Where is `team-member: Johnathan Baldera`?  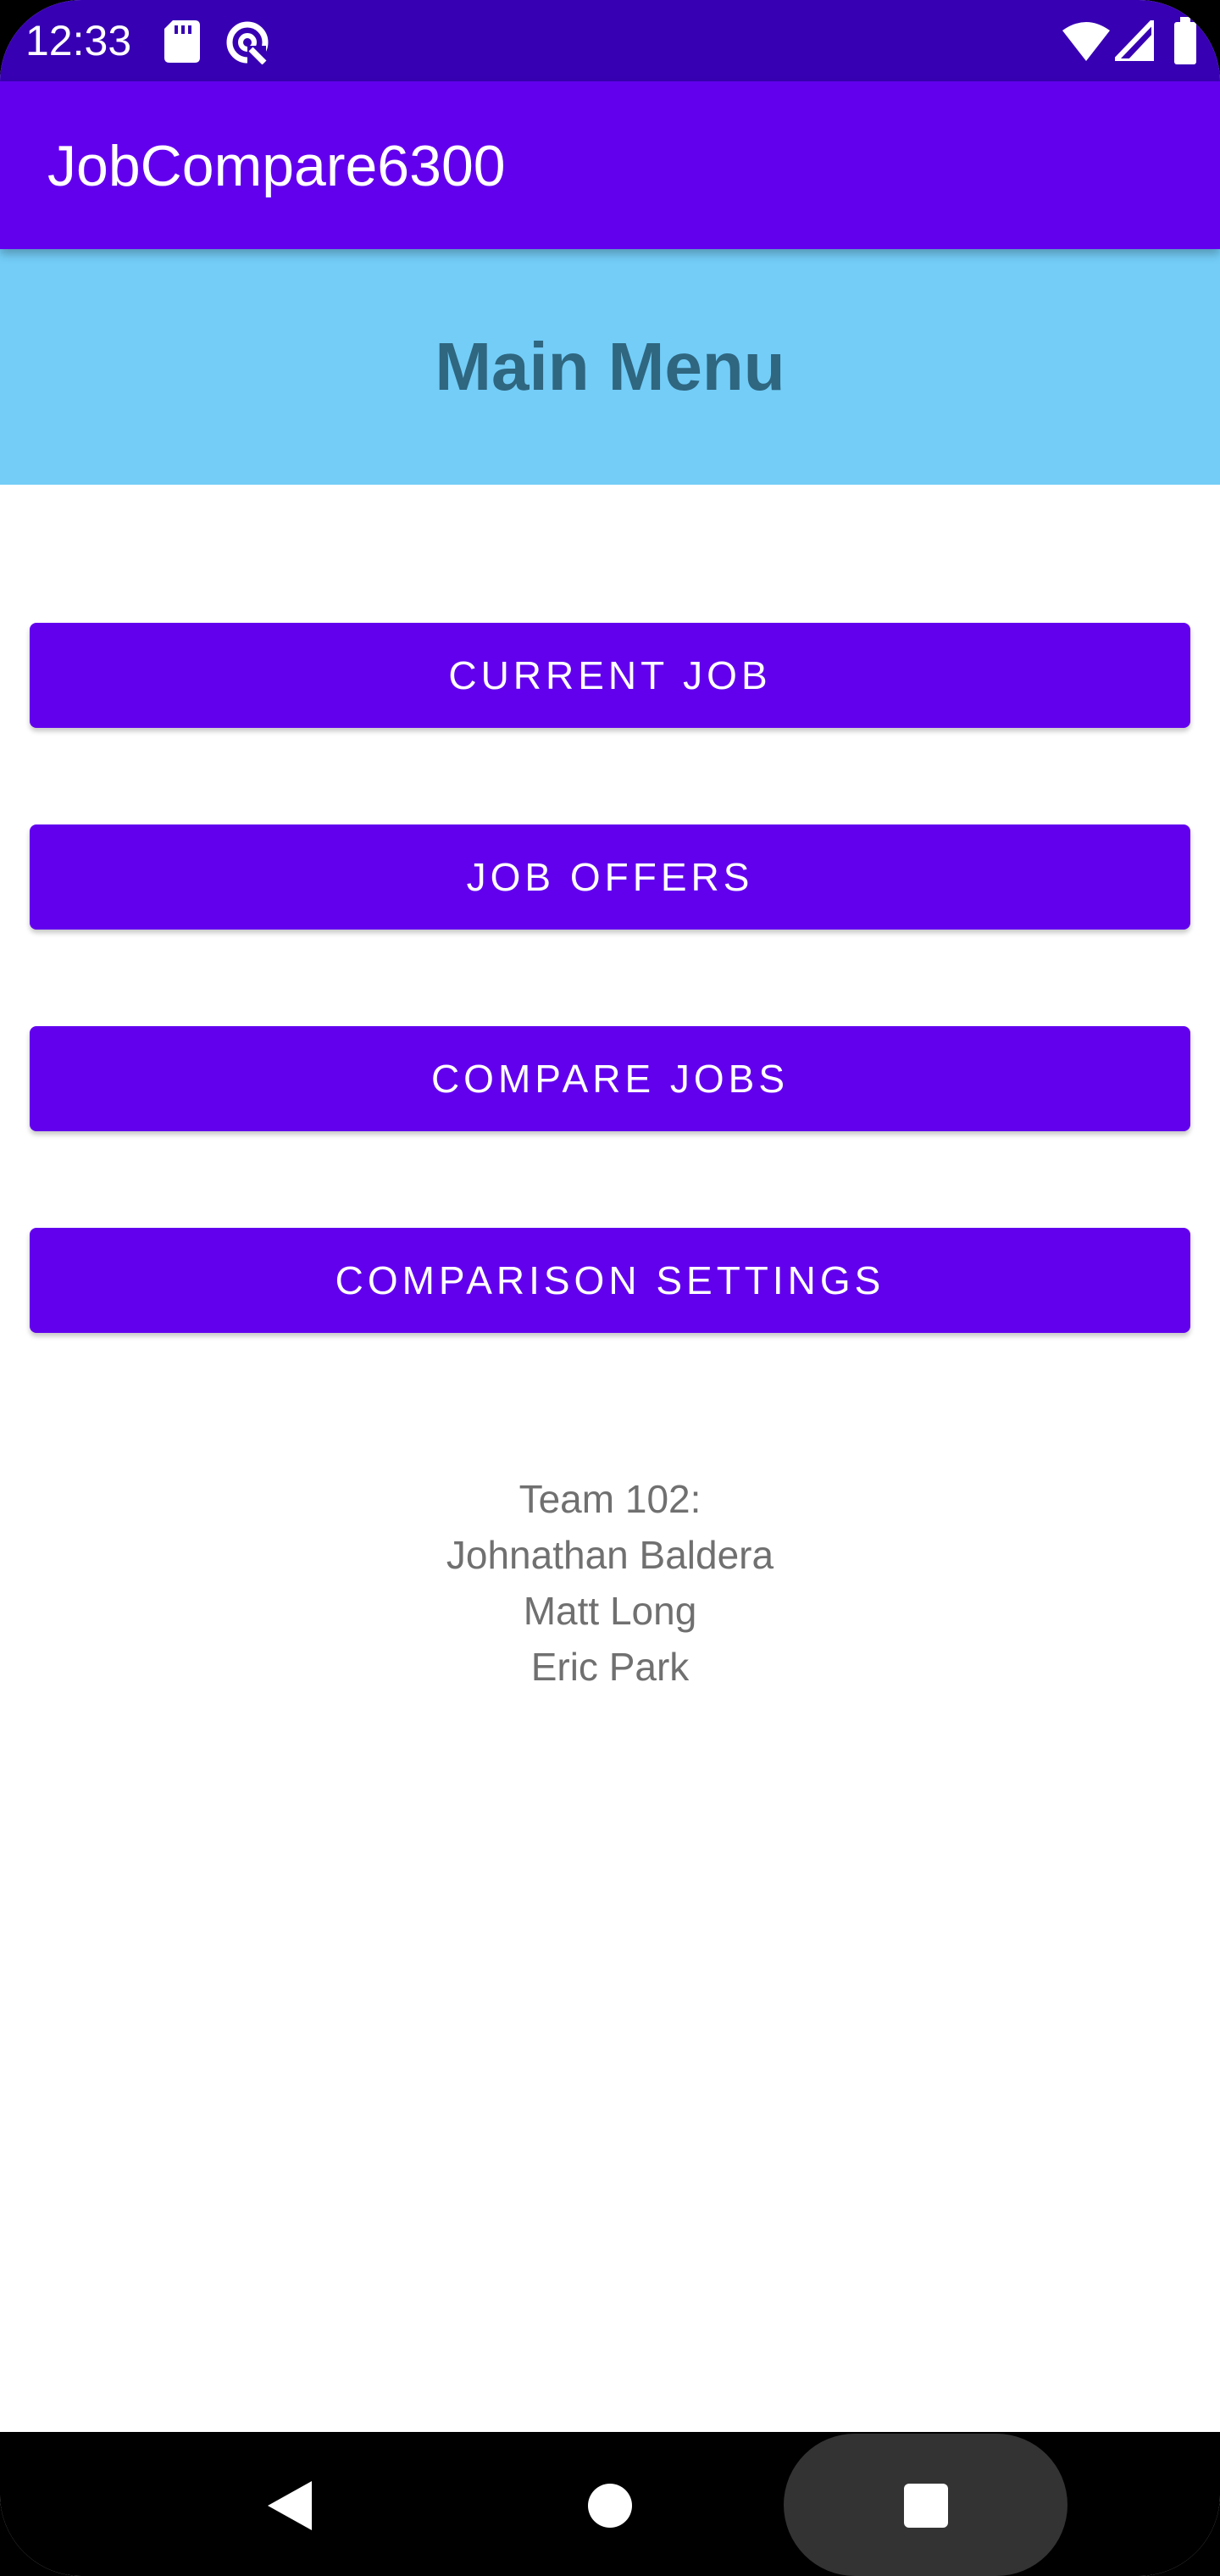
team-member: Johnathan Baldera is located at coordinates (610, 1555).